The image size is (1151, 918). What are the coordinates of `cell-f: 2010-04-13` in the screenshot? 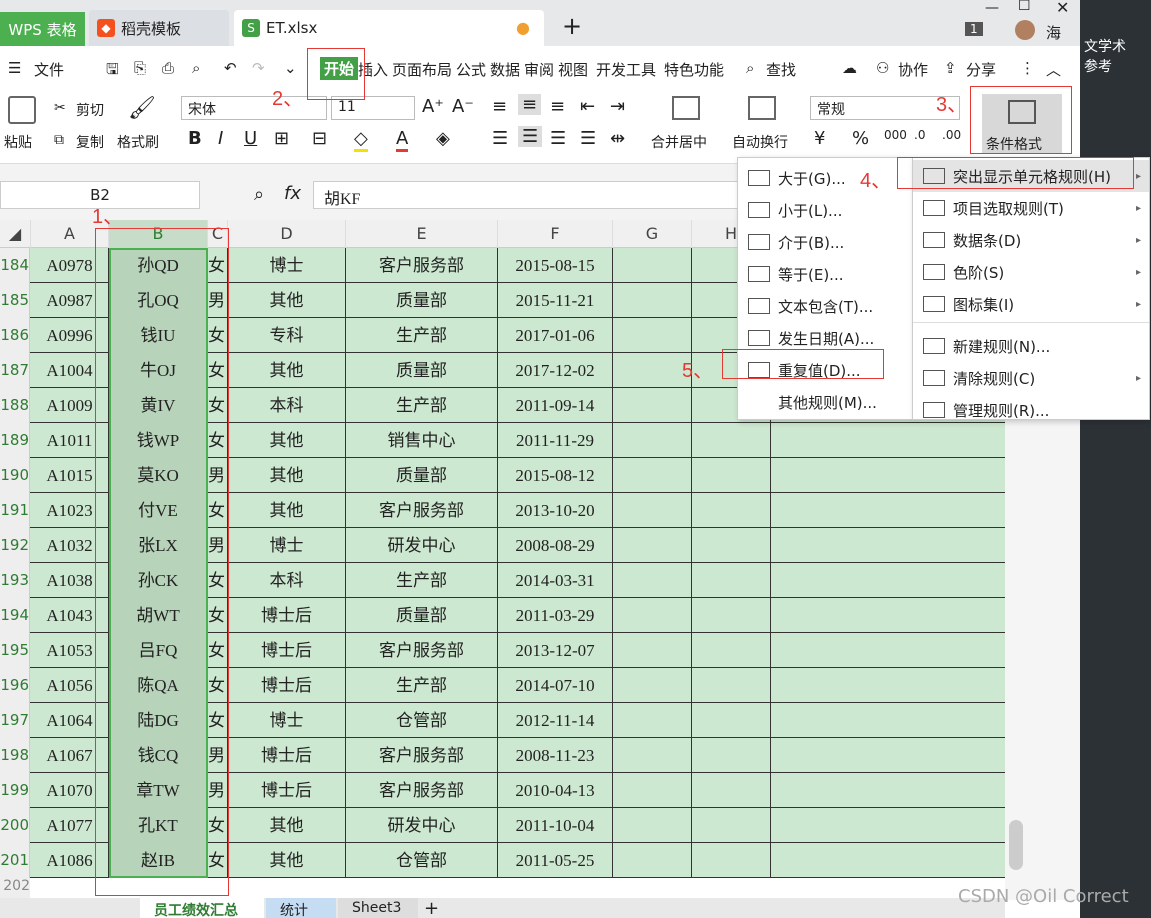 It's located at (555, 790).